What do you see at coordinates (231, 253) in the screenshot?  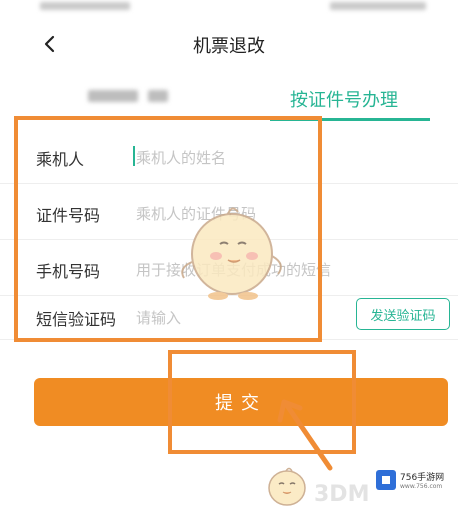 I see `mascot-watermark` at bounding box center [231, 253].